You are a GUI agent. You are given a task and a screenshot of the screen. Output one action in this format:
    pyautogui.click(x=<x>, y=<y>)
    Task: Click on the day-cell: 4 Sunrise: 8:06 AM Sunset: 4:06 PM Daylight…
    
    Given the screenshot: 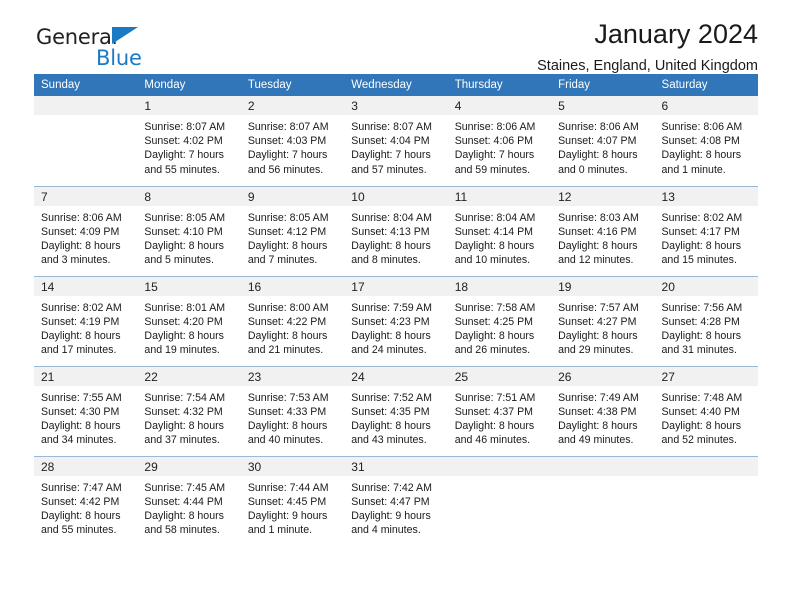 What is the action you would take?
    pyautogui.click(x=499, y=141)
    